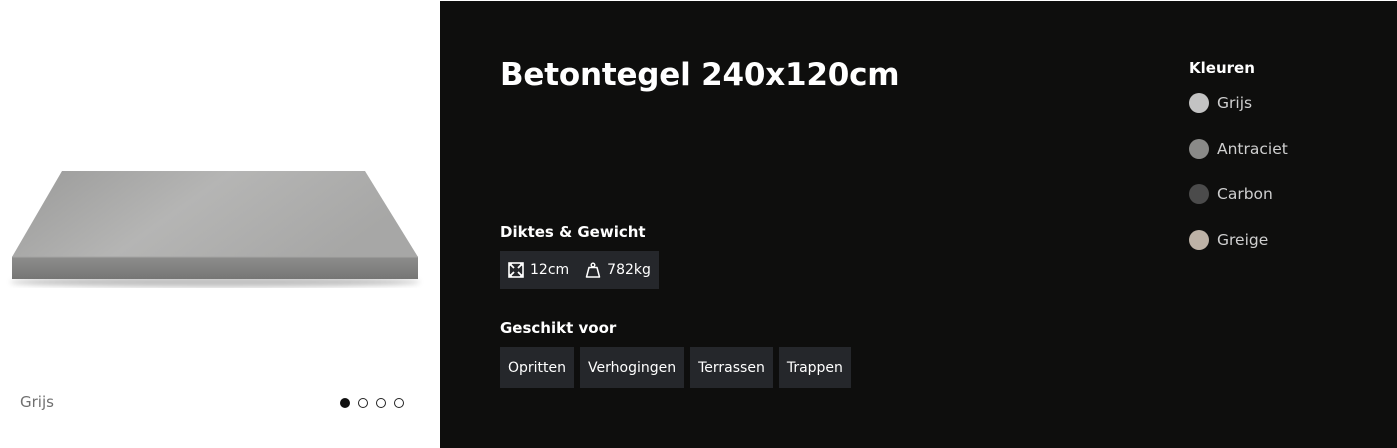  Describe the element at coordinates (1238, 167) in the screenshot. I see `color-options: Kleuren Grijs Antraciet Carbon Greige` at that location.